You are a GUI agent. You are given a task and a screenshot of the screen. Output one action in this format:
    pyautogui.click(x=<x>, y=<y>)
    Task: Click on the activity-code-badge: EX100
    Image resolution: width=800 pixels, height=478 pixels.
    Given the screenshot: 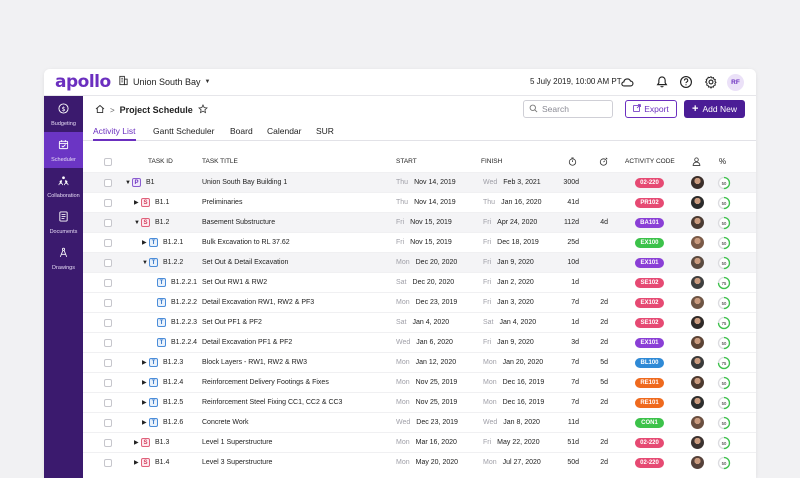 What is the action you would take?
    pyautogui.click(x=649, y=242)
    